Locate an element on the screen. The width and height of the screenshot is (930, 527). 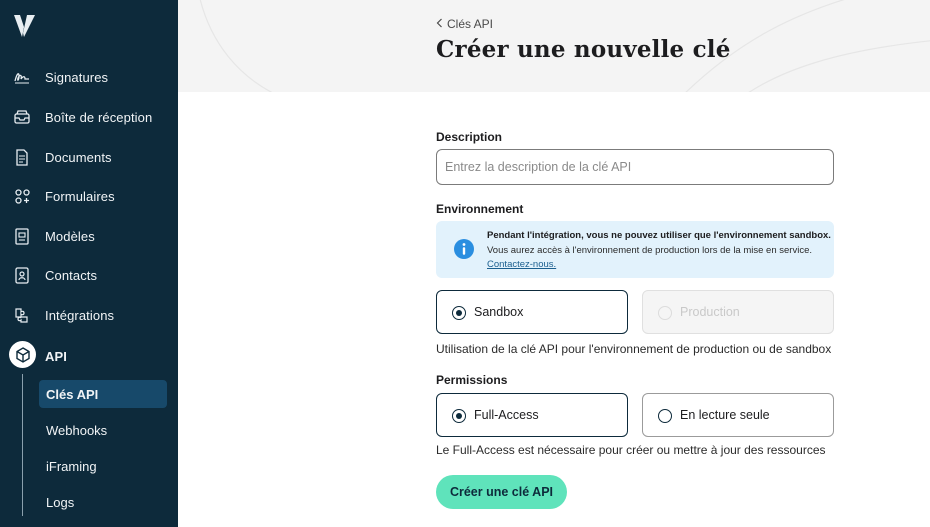
sidebar-item-label: Signatures is located at coordinates (77, 77).